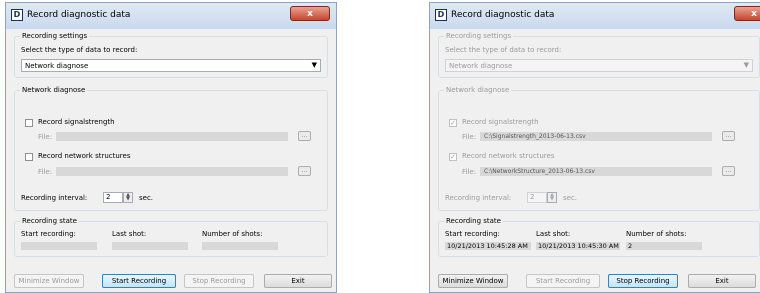 The height and width of the screenshot is (293, 760). Describe the element at coordinates (596, 171) in the screenshot. I see `network-structures-file-field: C:\NetworkStructure_2013-06-13.csv` at that location.